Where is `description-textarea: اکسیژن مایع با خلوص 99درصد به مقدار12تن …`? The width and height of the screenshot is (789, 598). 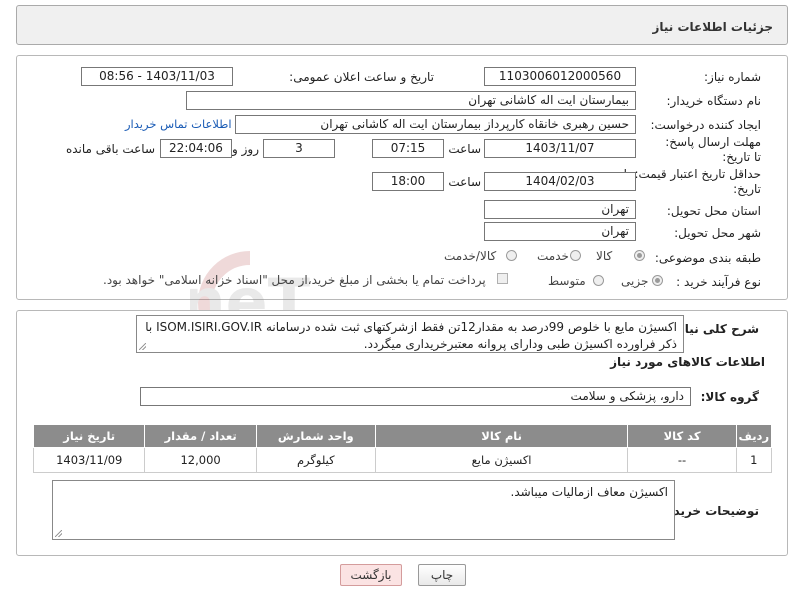
description-textarea: اکسیژن مایع با خلوص 99درصد به مقدار12تن … is located at coordinates (410, 334).